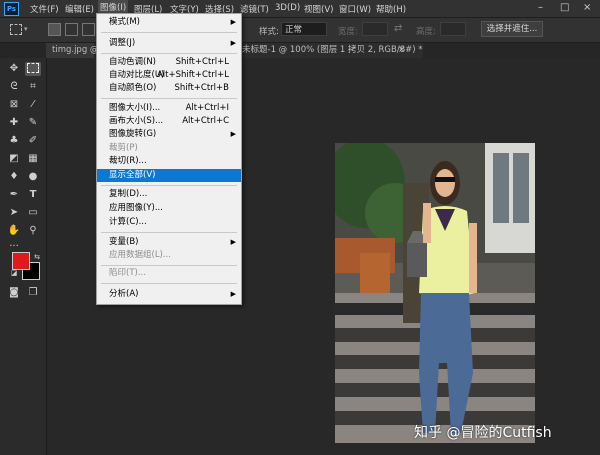  I want to click on eraser-tool-icon: ◩, so click(14, 159).